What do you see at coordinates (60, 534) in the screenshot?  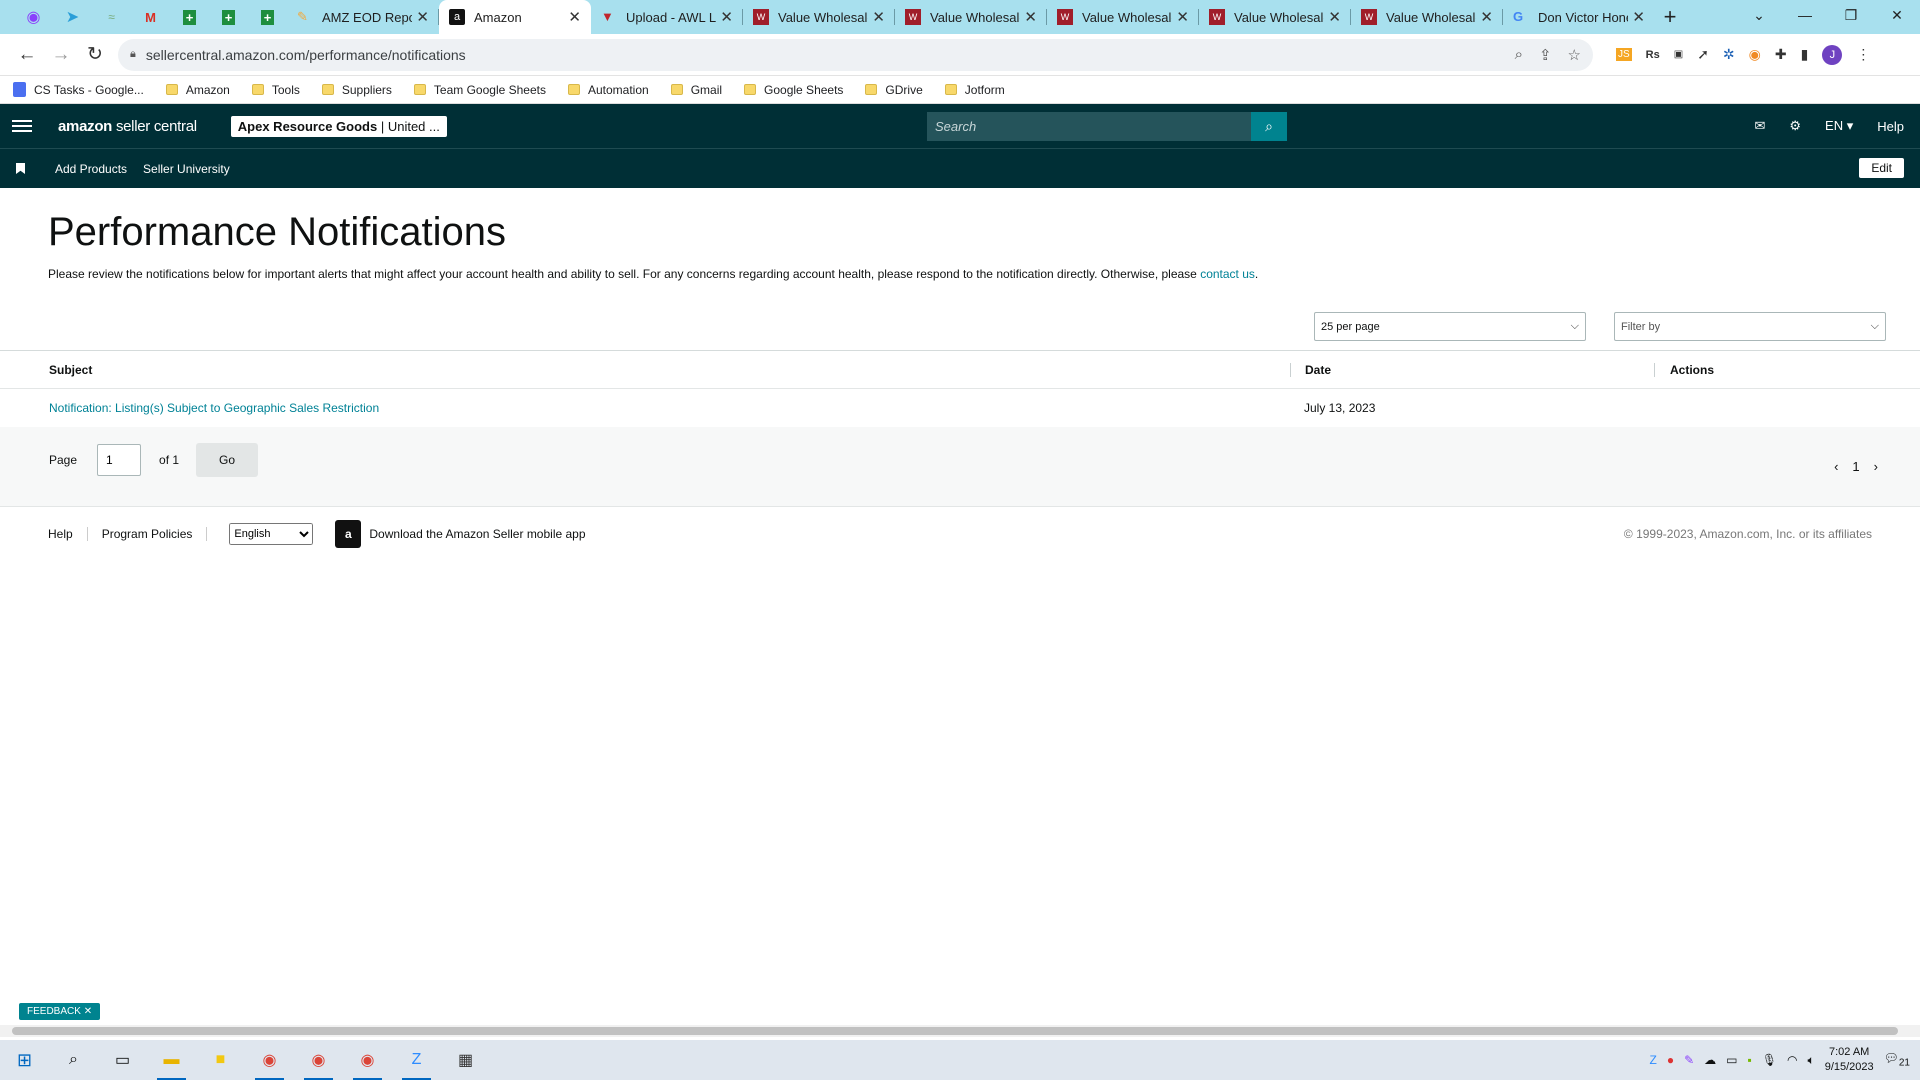 I see `footer-help-link: Help` at bounding box center [60, 534].